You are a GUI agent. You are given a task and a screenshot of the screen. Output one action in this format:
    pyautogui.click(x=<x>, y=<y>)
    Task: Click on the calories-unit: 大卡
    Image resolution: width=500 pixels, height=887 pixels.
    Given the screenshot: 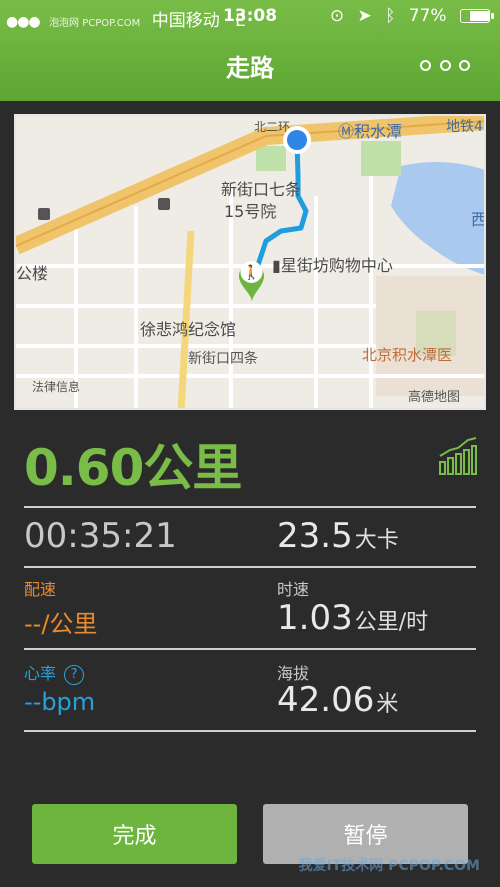 What is the action you would take?
    pyautogui.click(x=376, y=540)
    